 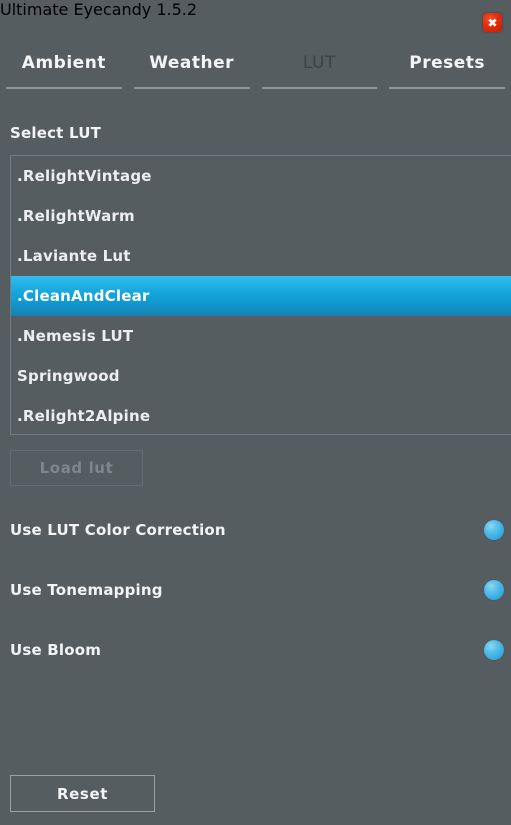 What do you see at coordinates (74, 256) in the screenshot?
I see `list-item-label: .Laviante Lut` at bounding box center [74, 256].